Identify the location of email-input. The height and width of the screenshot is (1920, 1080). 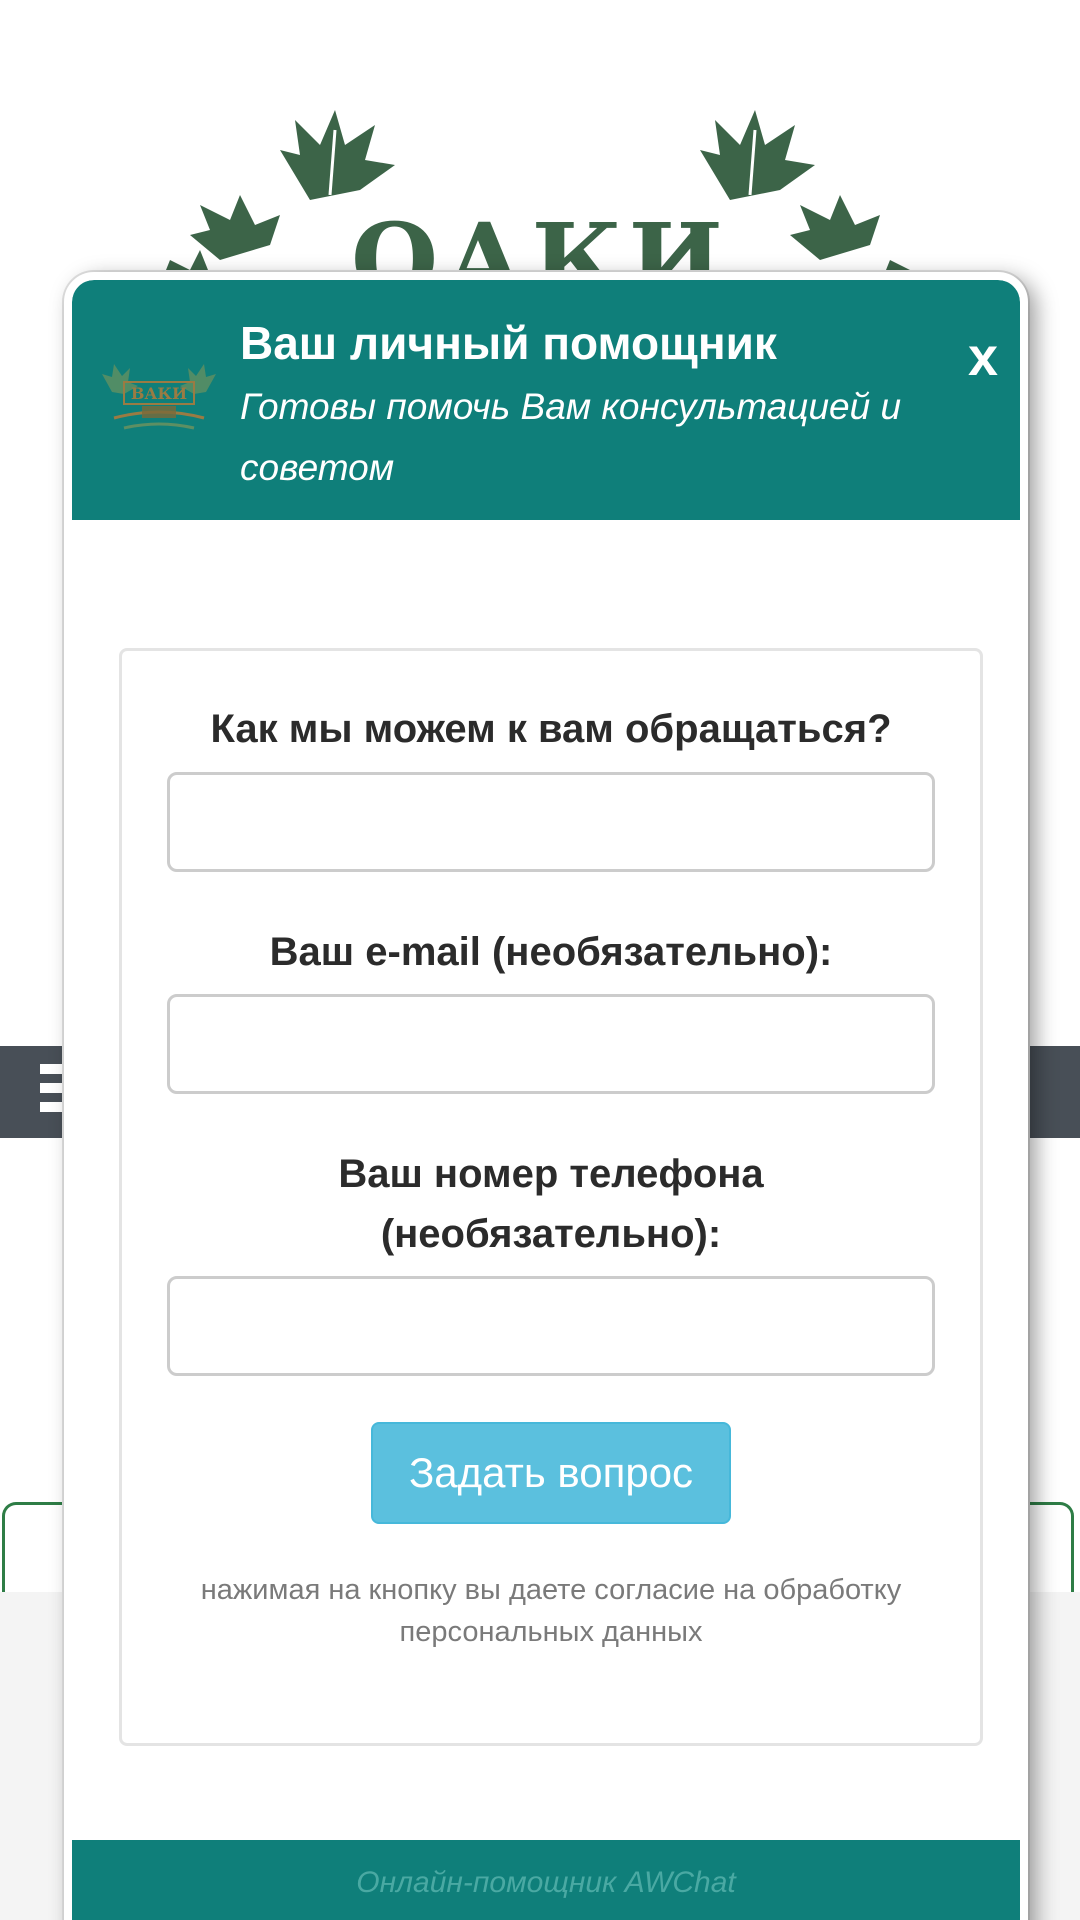
(551, 1044).